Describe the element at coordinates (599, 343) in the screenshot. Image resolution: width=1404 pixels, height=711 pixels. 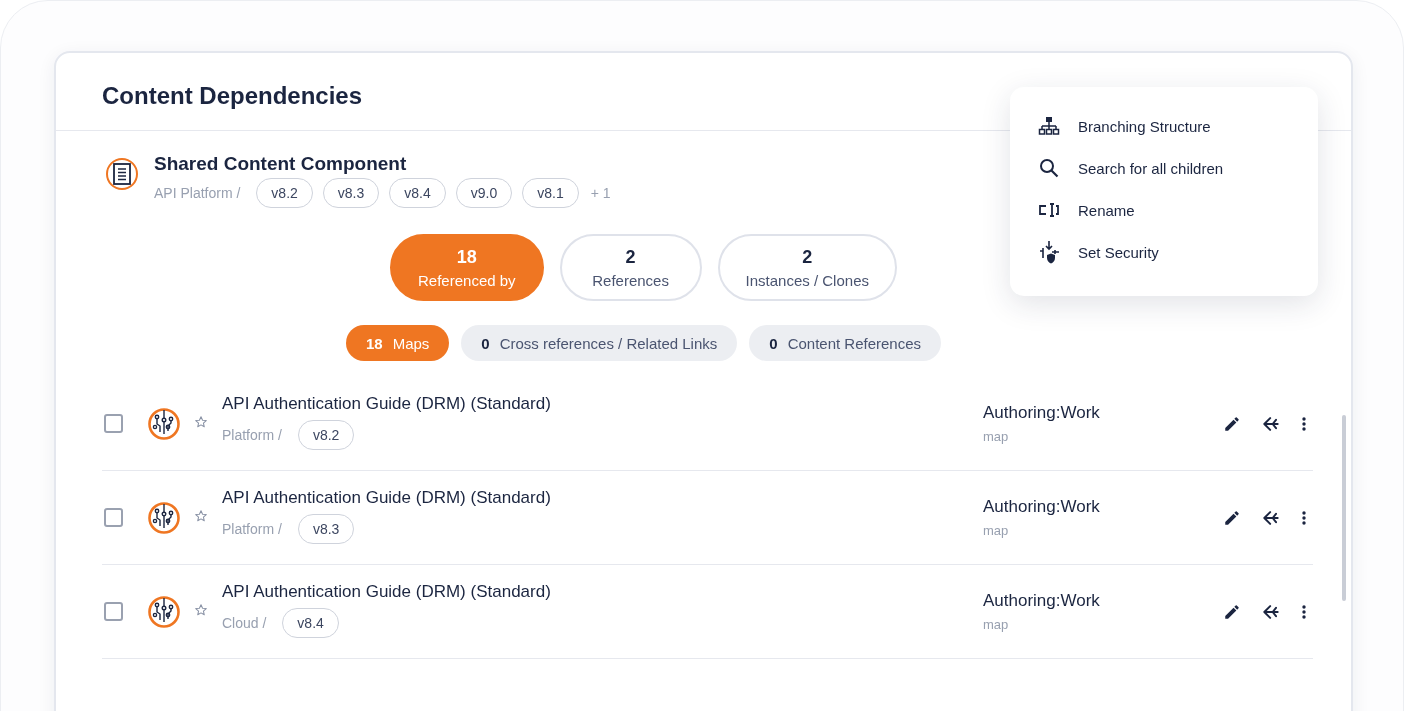
I see `filter-chip: 0 Cross references / Related Links` at that location.